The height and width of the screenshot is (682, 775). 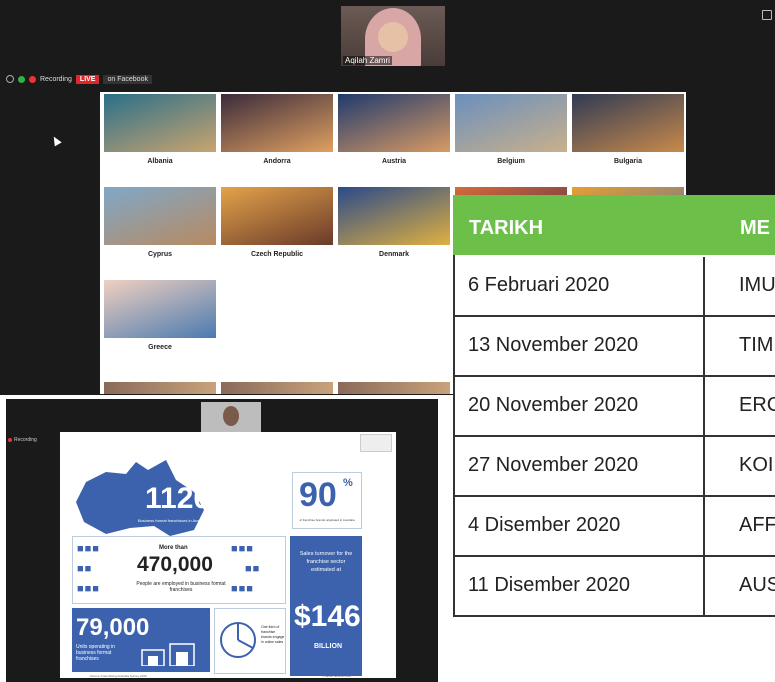 I want to click on meeting-status-bar: Recording LIVE on Facebook, so click(x=79, y=79).